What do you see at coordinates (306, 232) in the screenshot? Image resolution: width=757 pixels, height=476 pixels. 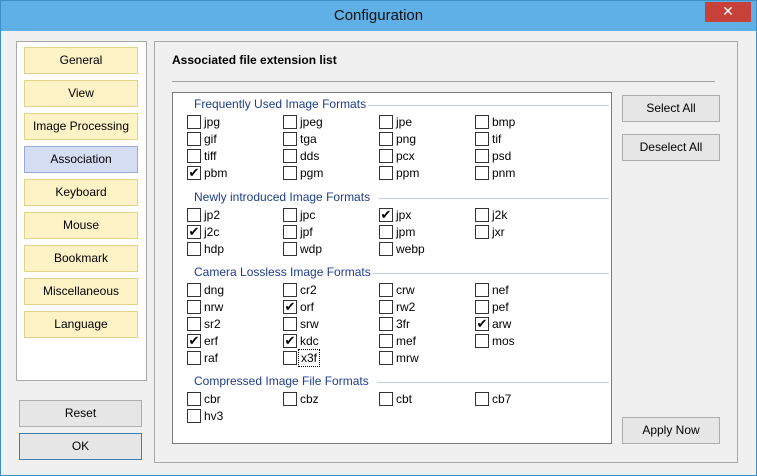 I see `checkbox-label-jpf: jpf` at bounding box center [306, 232].